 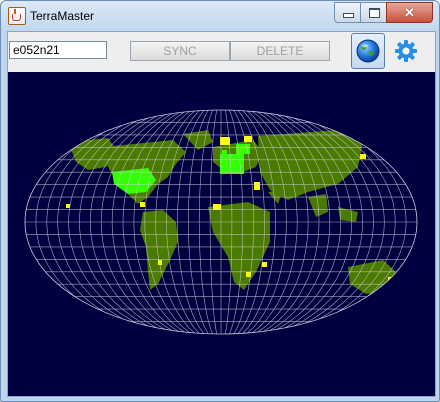 What do you see at coordinates (348, 12) in the screenshot?
I see `minimize-button` at bounding box center [348, 12].